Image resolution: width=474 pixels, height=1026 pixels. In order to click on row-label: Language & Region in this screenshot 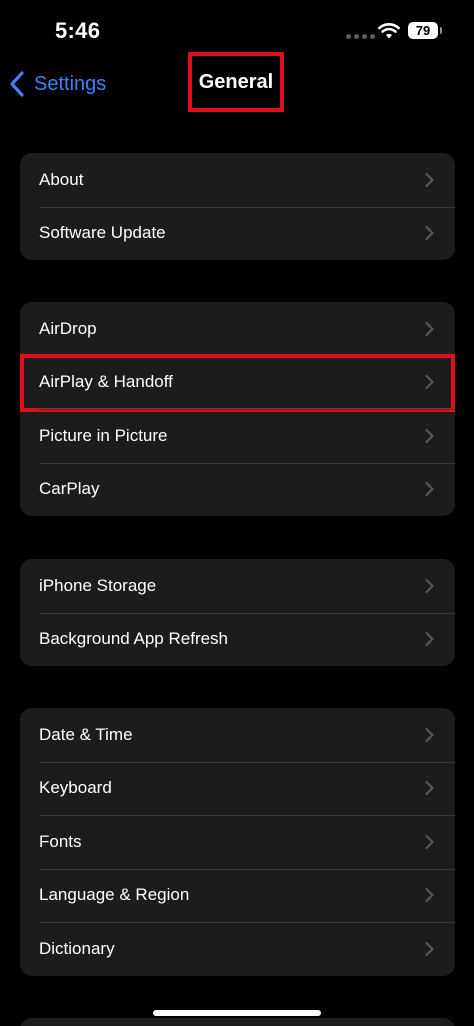, I will do `click(114, 895)`.